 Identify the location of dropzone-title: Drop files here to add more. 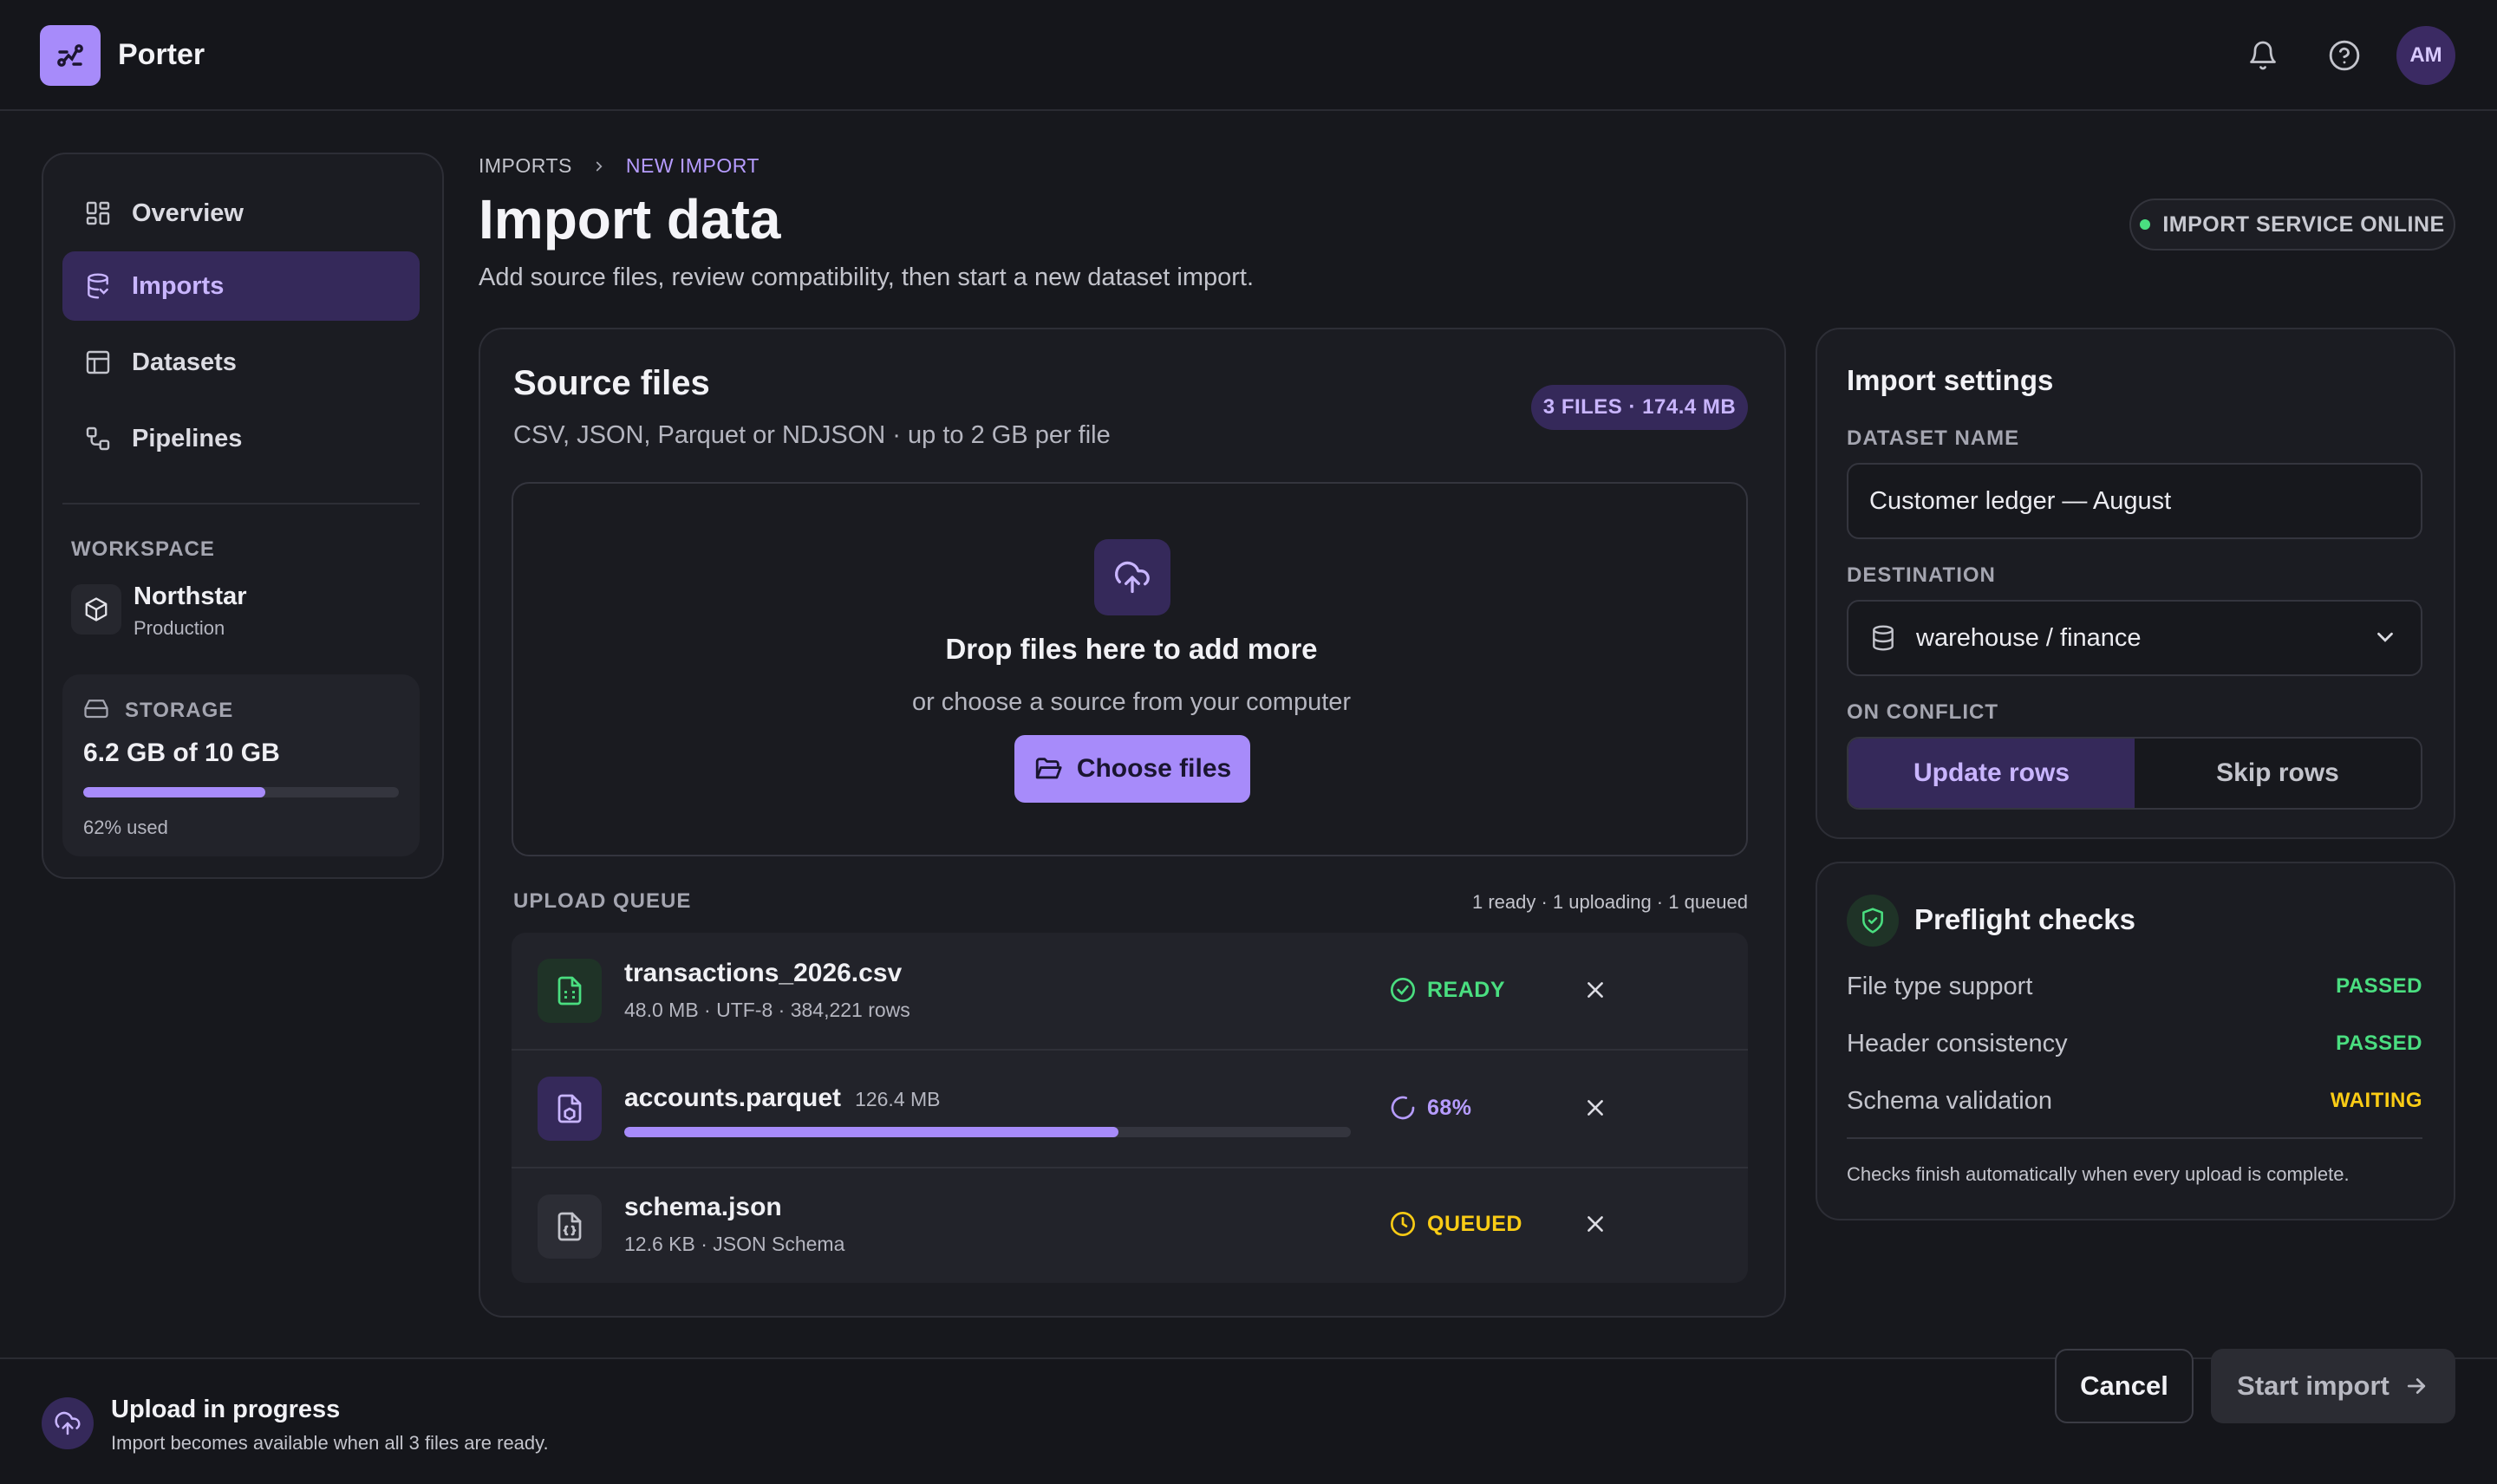
(1131, 649).